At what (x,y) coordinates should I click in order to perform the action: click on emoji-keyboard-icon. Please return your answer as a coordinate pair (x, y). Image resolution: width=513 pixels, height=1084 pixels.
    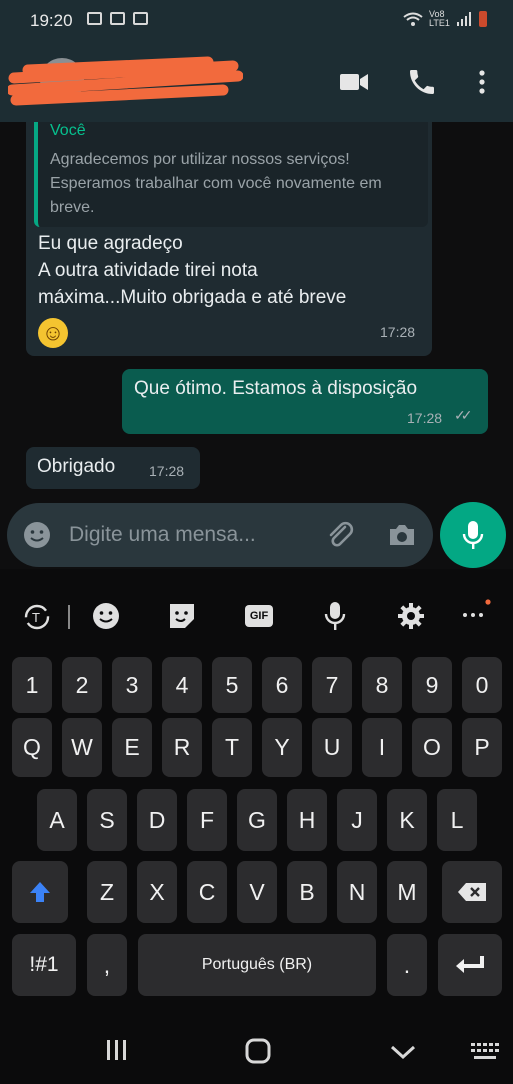
    Looking at the image, I should click on (106, 616).